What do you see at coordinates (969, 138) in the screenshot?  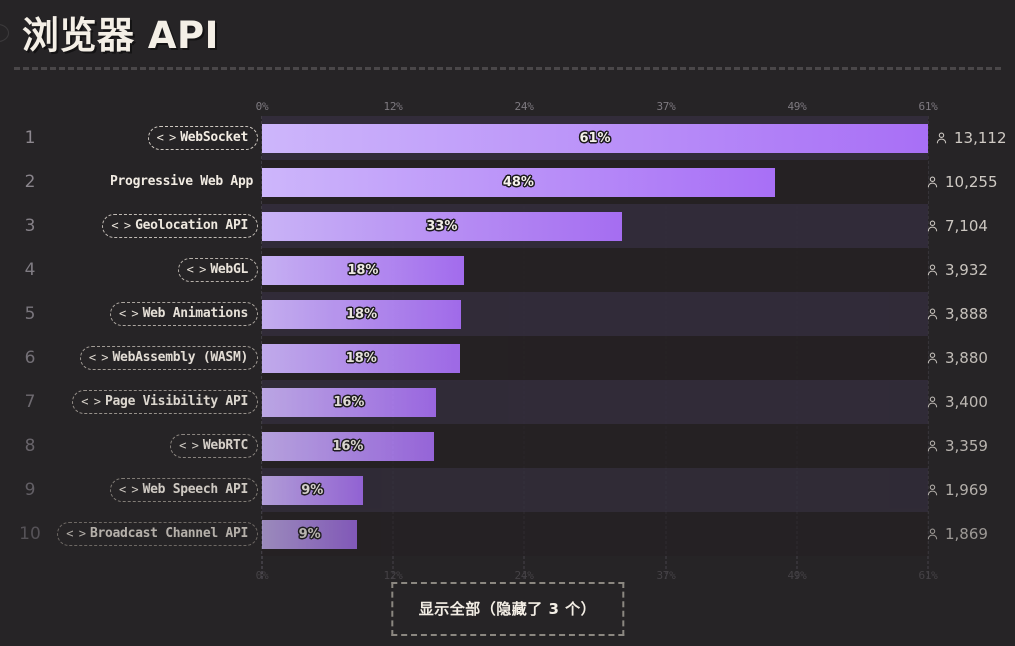 I see `row-count-cell: 13,112` at bounding box center [969, 138].